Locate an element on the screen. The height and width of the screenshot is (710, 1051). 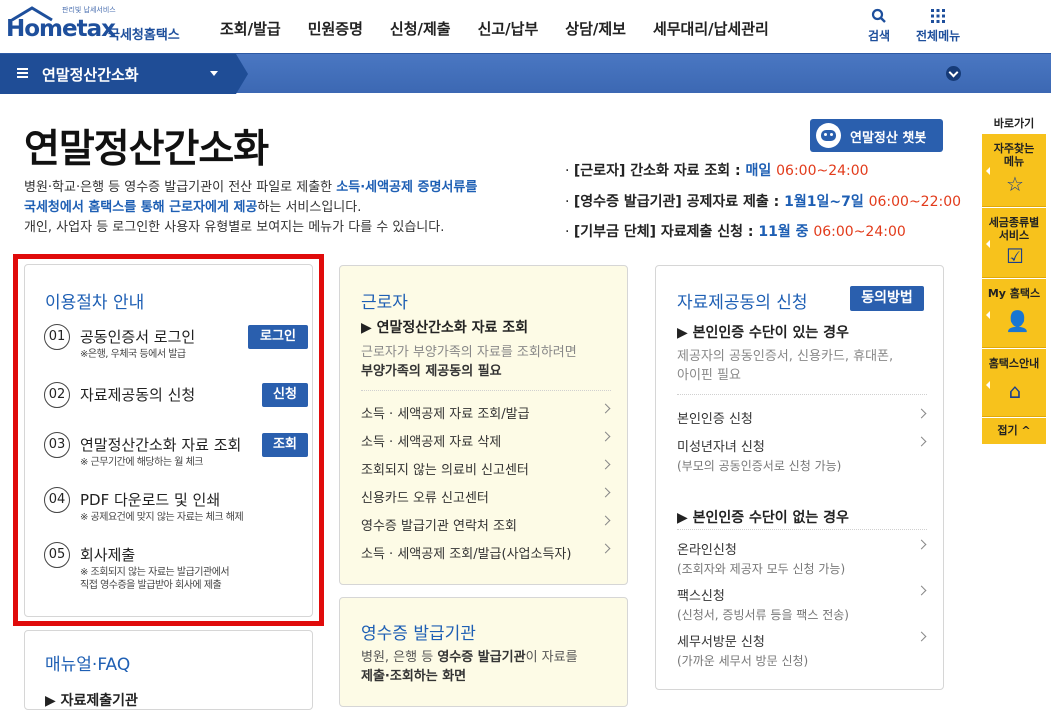
user-icon: 👤 is located at coordinates (1017, 321).